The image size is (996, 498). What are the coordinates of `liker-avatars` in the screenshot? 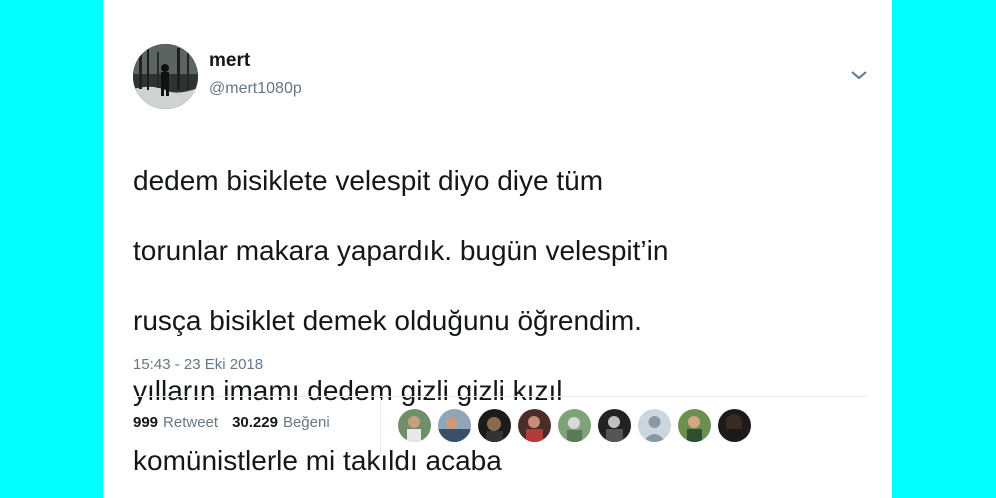 It's located at (577, 425).